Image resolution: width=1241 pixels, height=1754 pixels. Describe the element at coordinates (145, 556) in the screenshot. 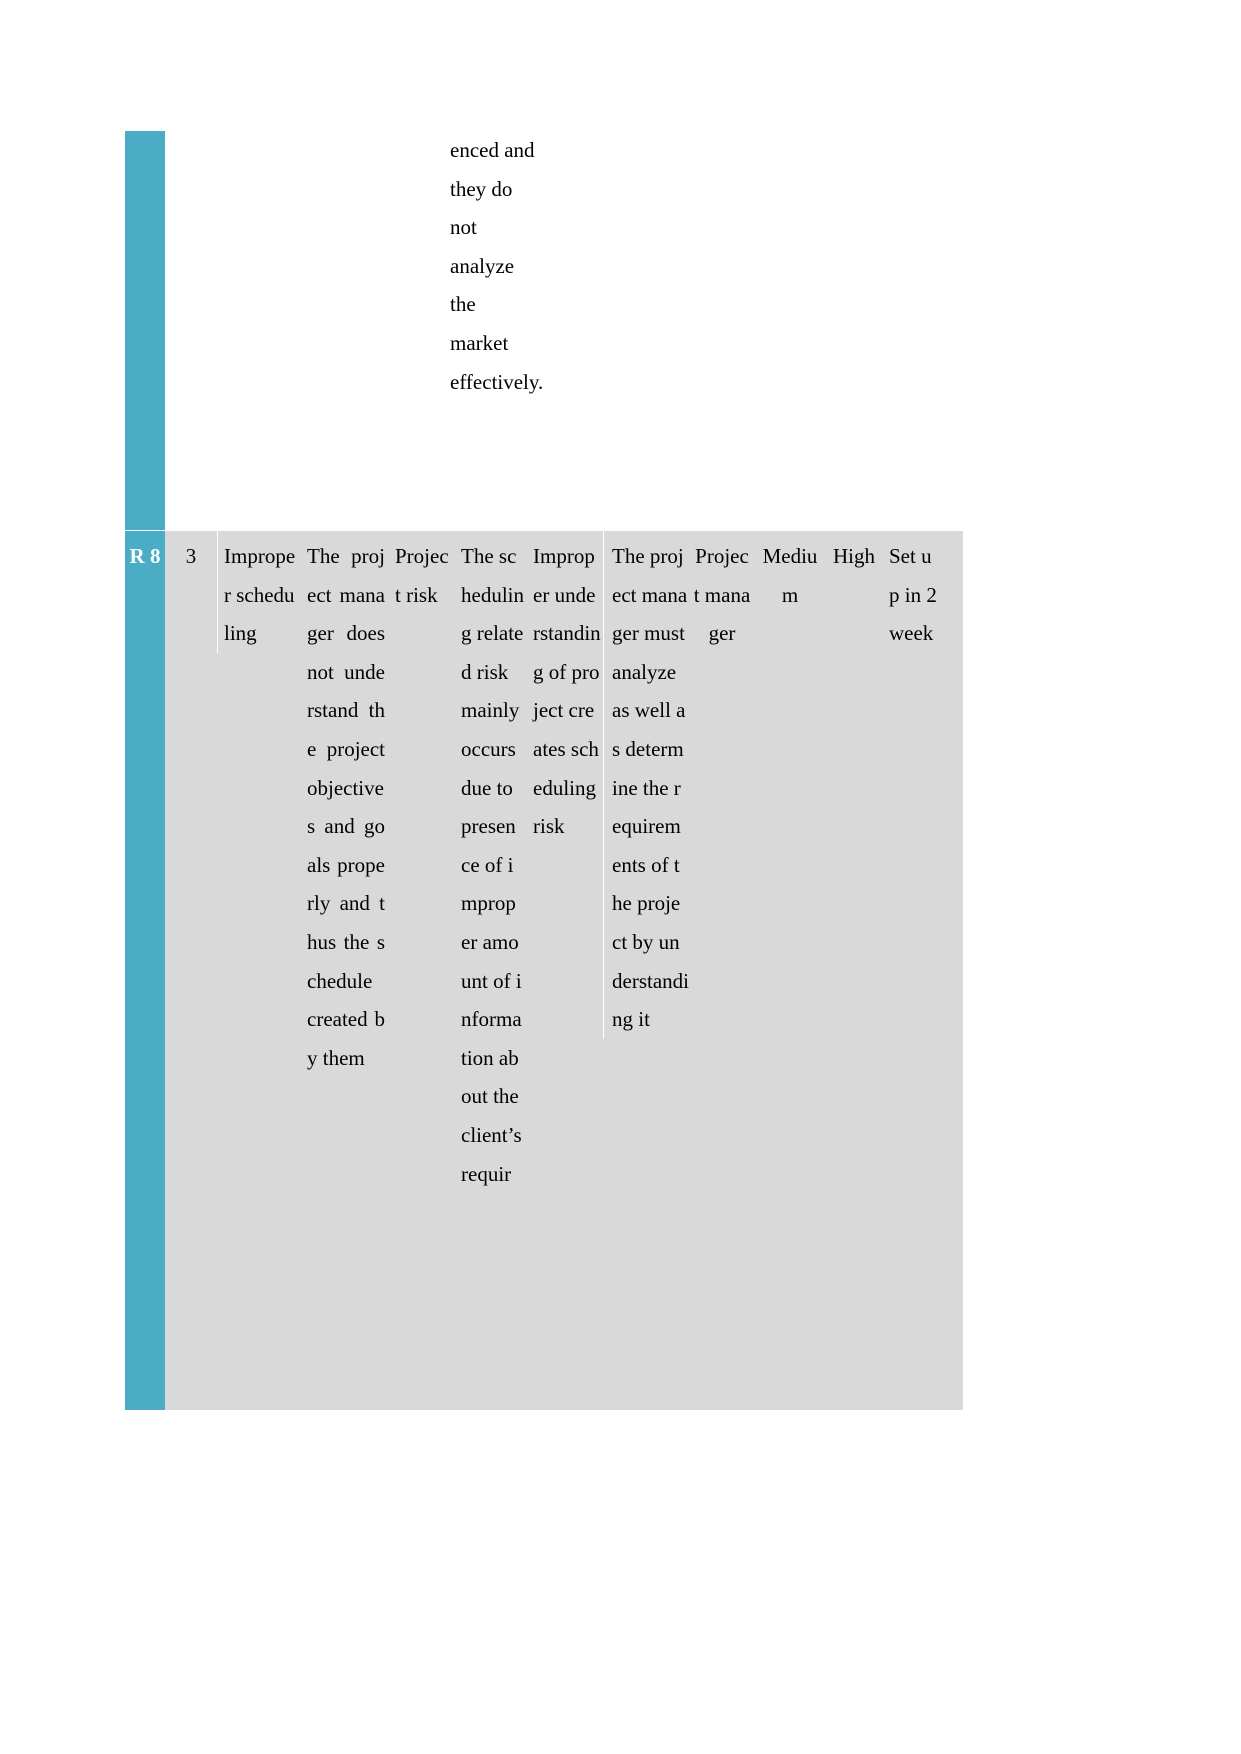

I see `risk-id-label: R 8` at that location.